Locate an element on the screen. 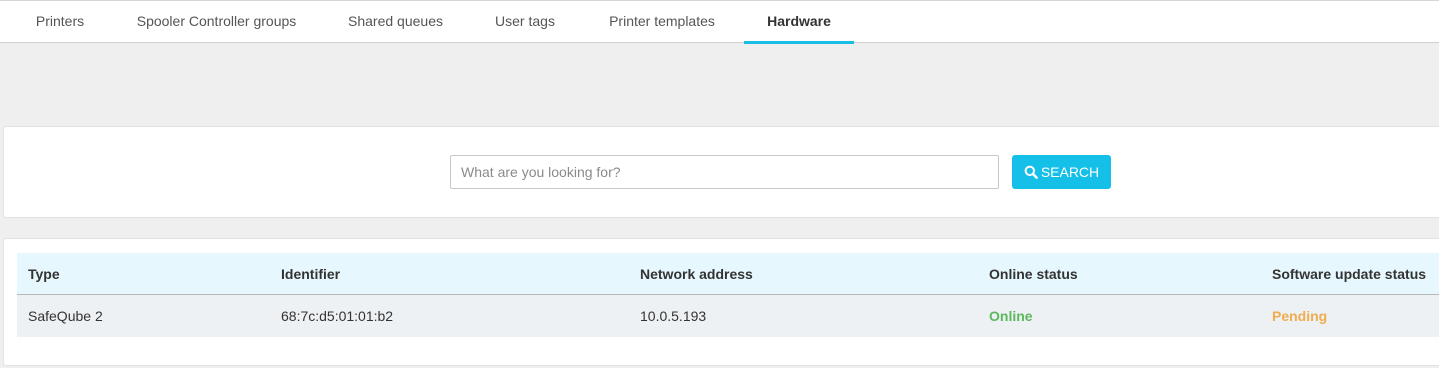  tab-hardware: Hardware is located at coordinates (799, 22).